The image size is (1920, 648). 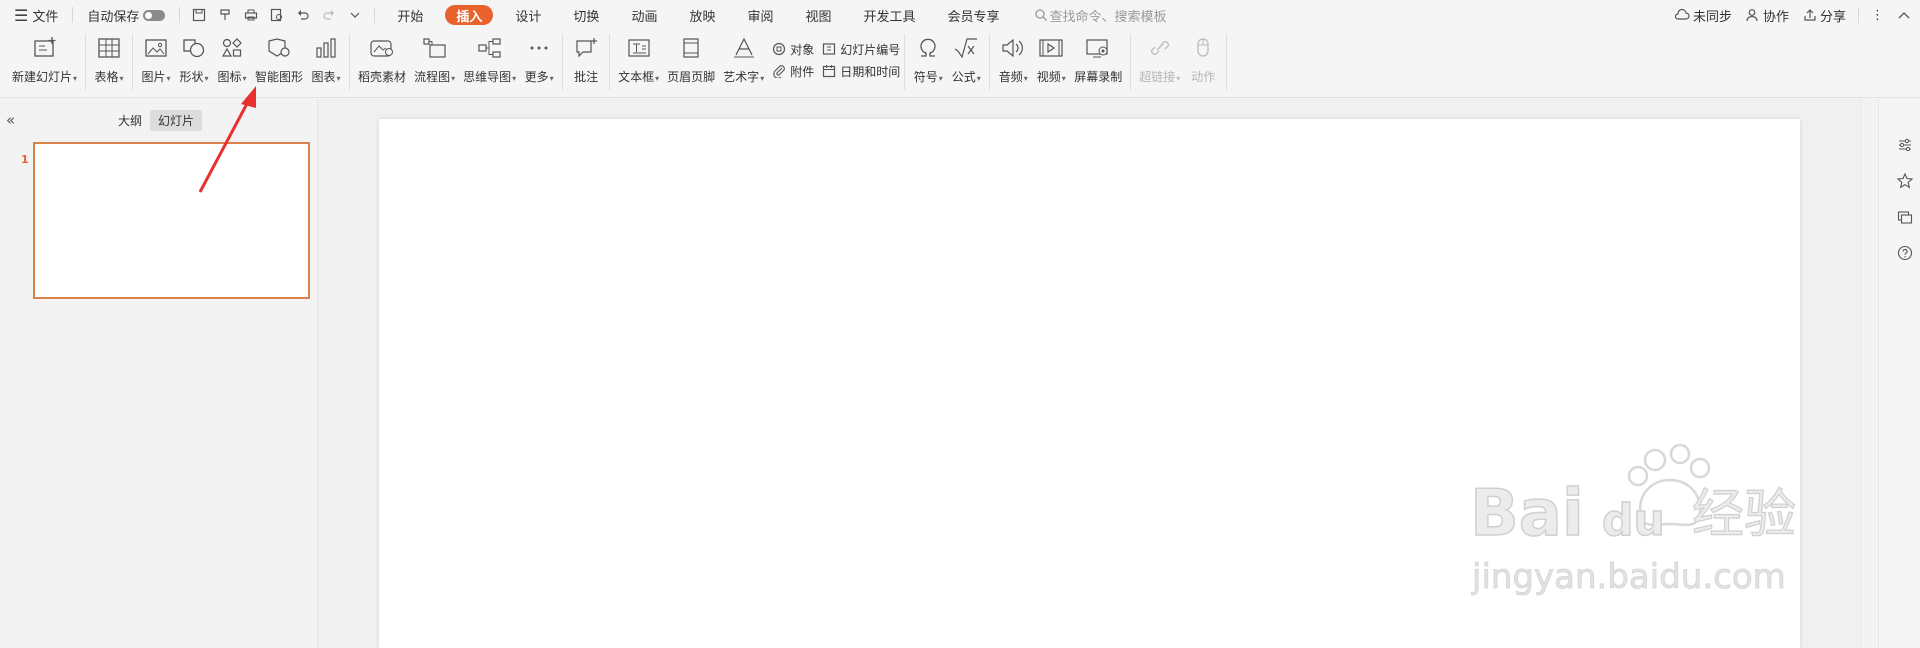 I want to click on icon-library-label: 图标, so click(x=229, y=77).